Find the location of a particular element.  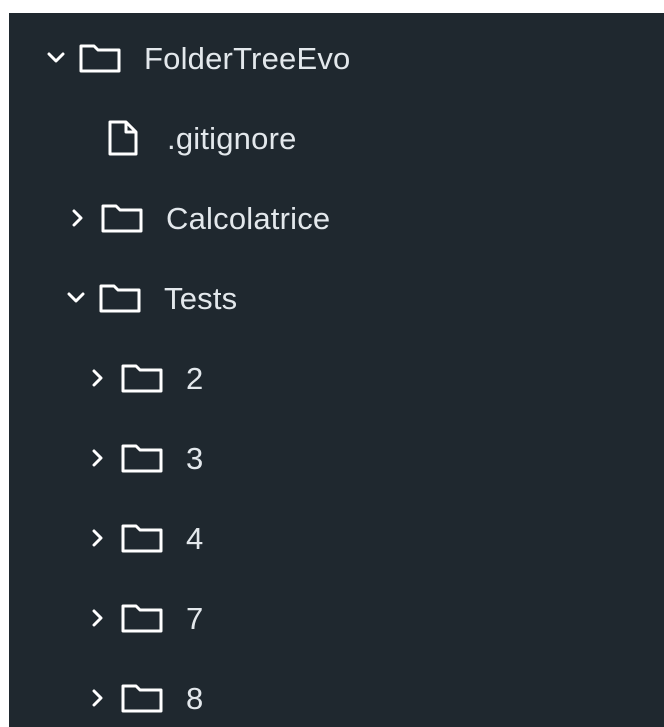

tree-item-label: Calcolatrice is located at coordinates (248, 218).